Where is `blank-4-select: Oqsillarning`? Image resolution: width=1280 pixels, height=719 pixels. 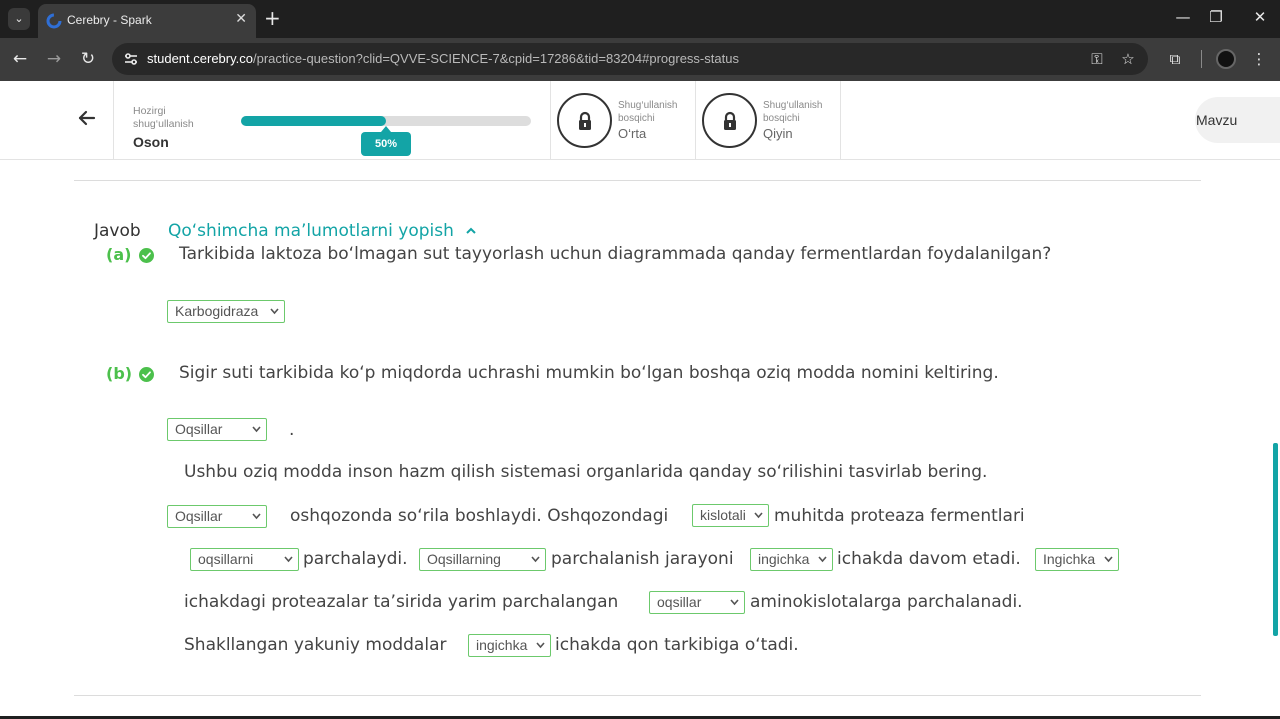 blank-4-select: Oqsillarning is located at coordinates (482, 559).